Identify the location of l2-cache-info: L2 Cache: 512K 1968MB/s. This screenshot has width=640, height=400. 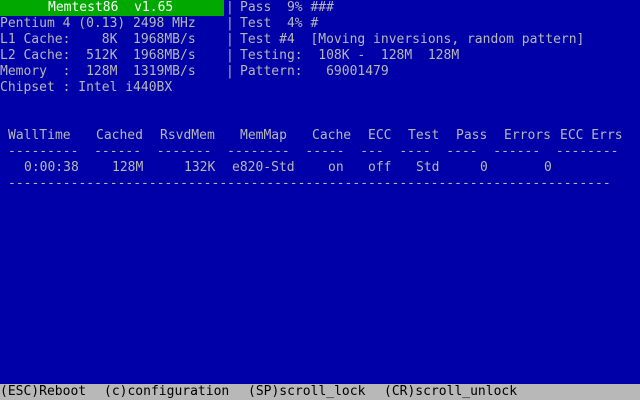
(98, 55).